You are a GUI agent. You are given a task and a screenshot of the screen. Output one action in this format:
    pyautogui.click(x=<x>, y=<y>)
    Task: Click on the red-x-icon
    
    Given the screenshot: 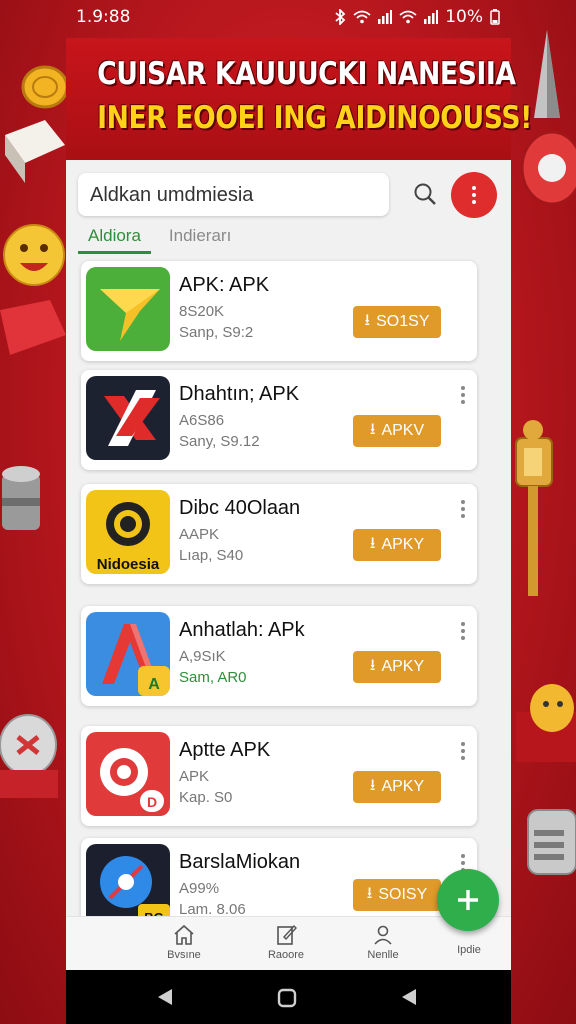 What is the action you would take?
    pyautogui.click(x=128, y=418)
    